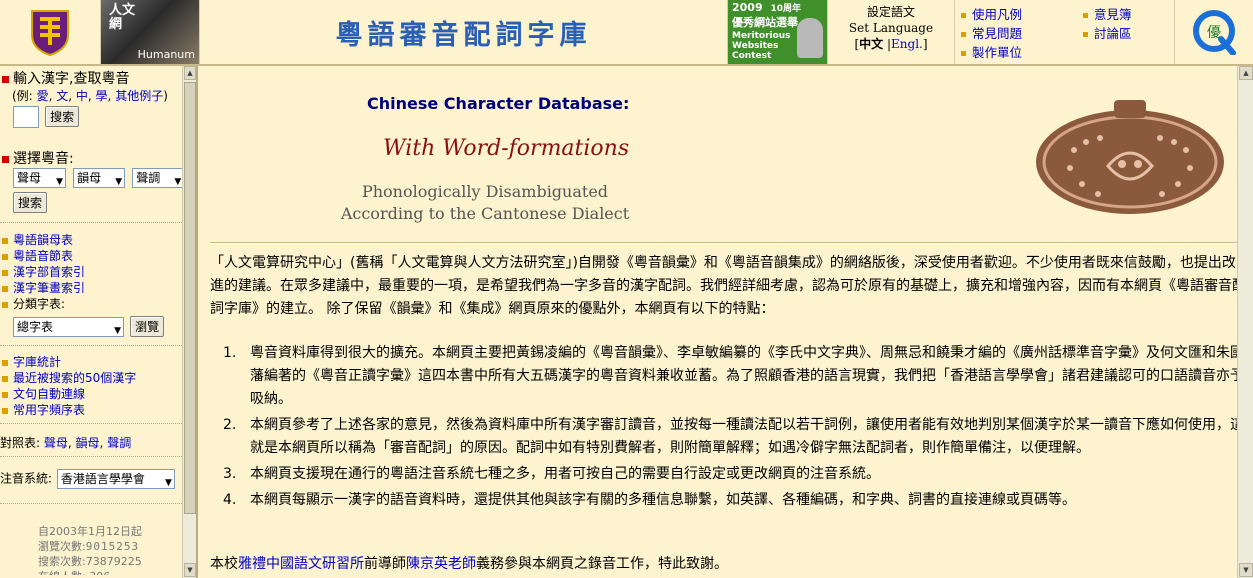 The width and height of the screenshot is (1253, 578). I want to click on link-frequency: 常用字頻序表, so click(69, 410).